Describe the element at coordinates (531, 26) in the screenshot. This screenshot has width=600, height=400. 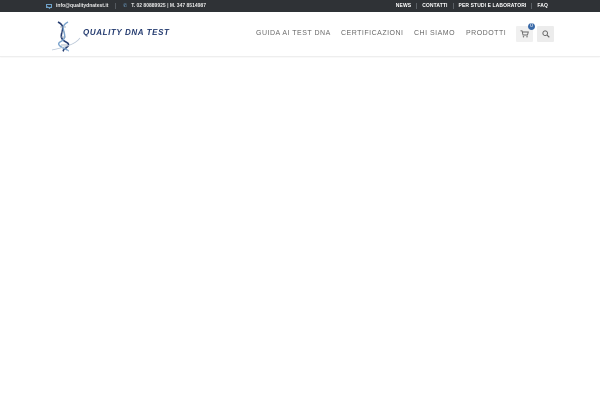
I see `cart-count-badge: 0` at that location.